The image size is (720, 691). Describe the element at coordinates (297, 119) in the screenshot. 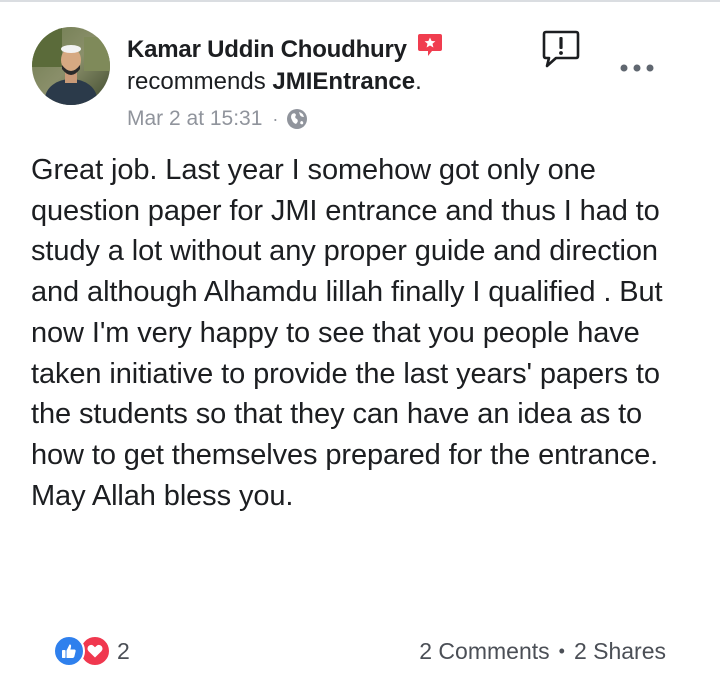

I see `globe-icon` at that location.